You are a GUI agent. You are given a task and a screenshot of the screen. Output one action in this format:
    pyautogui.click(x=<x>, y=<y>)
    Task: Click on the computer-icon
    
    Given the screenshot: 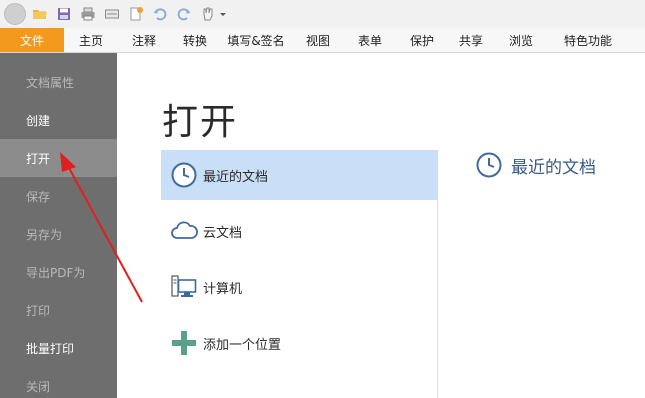 What is the action you would take?
    pyautogui.click(x=184, y=287)
    